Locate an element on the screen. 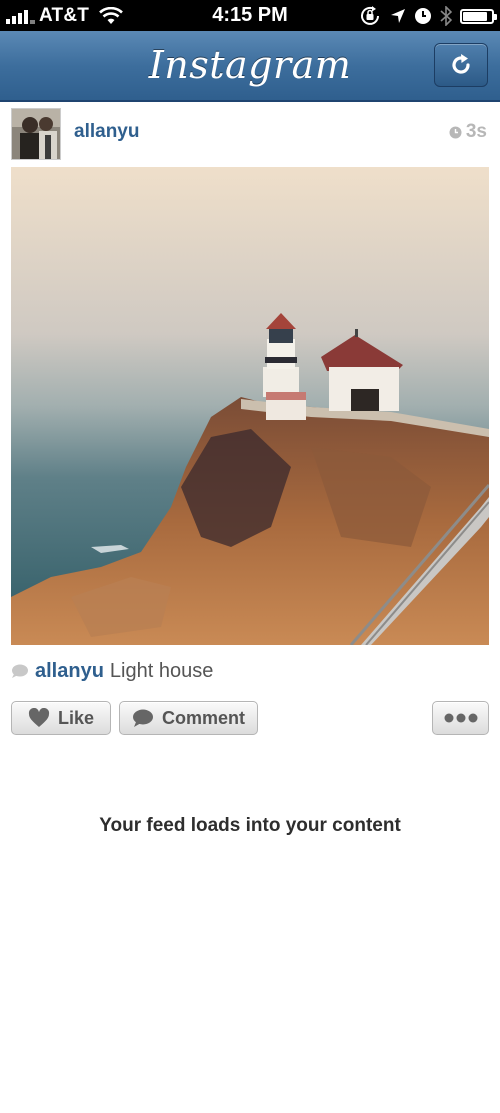 This screenshot has height=1113, width=500. rotation-lock-icon is located at coordinates (370, 15).